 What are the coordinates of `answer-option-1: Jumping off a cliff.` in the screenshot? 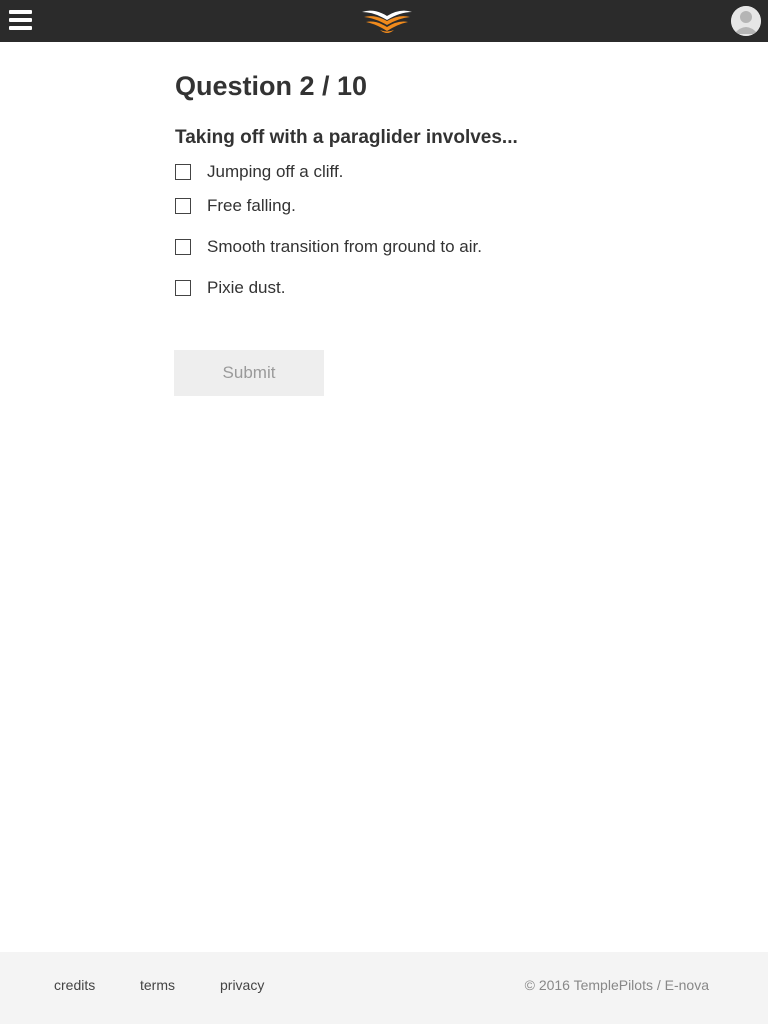 It's located at (259, 172).